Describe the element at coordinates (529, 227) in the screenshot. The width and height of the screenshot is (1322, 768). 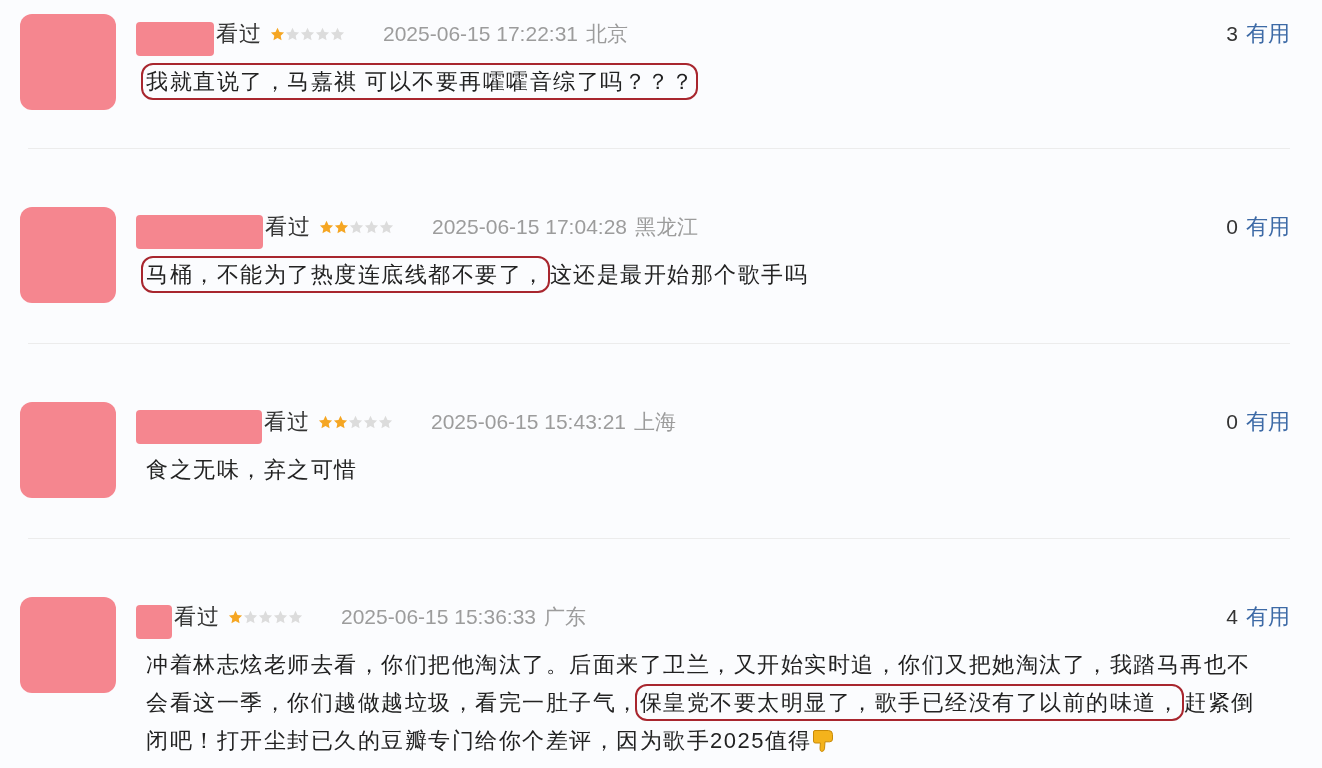
I see `review-time: 2025-06-15 17:04:28` at that location.